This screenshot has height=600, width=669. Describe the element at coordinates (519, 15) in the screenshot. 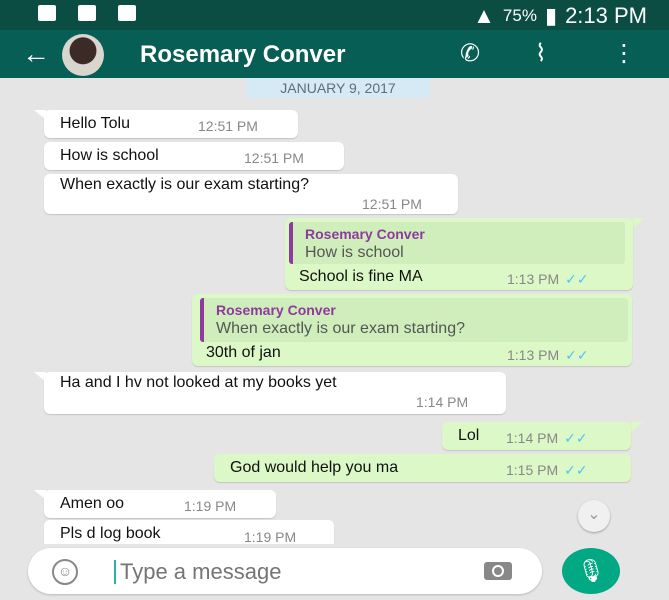

I see `battery-percent: 75%` at that location.